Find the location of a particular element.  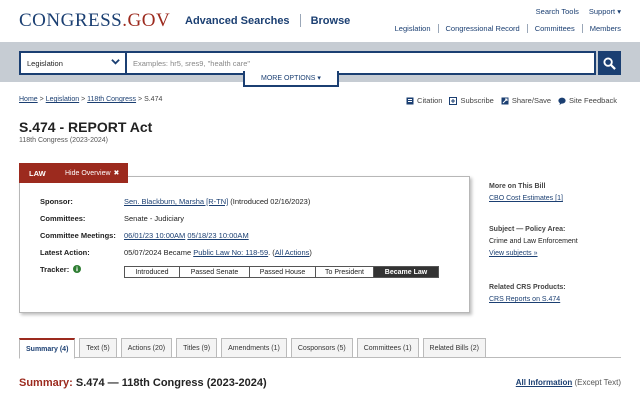

except-text-label: (Except Text) is located at coordinates (596, 382).